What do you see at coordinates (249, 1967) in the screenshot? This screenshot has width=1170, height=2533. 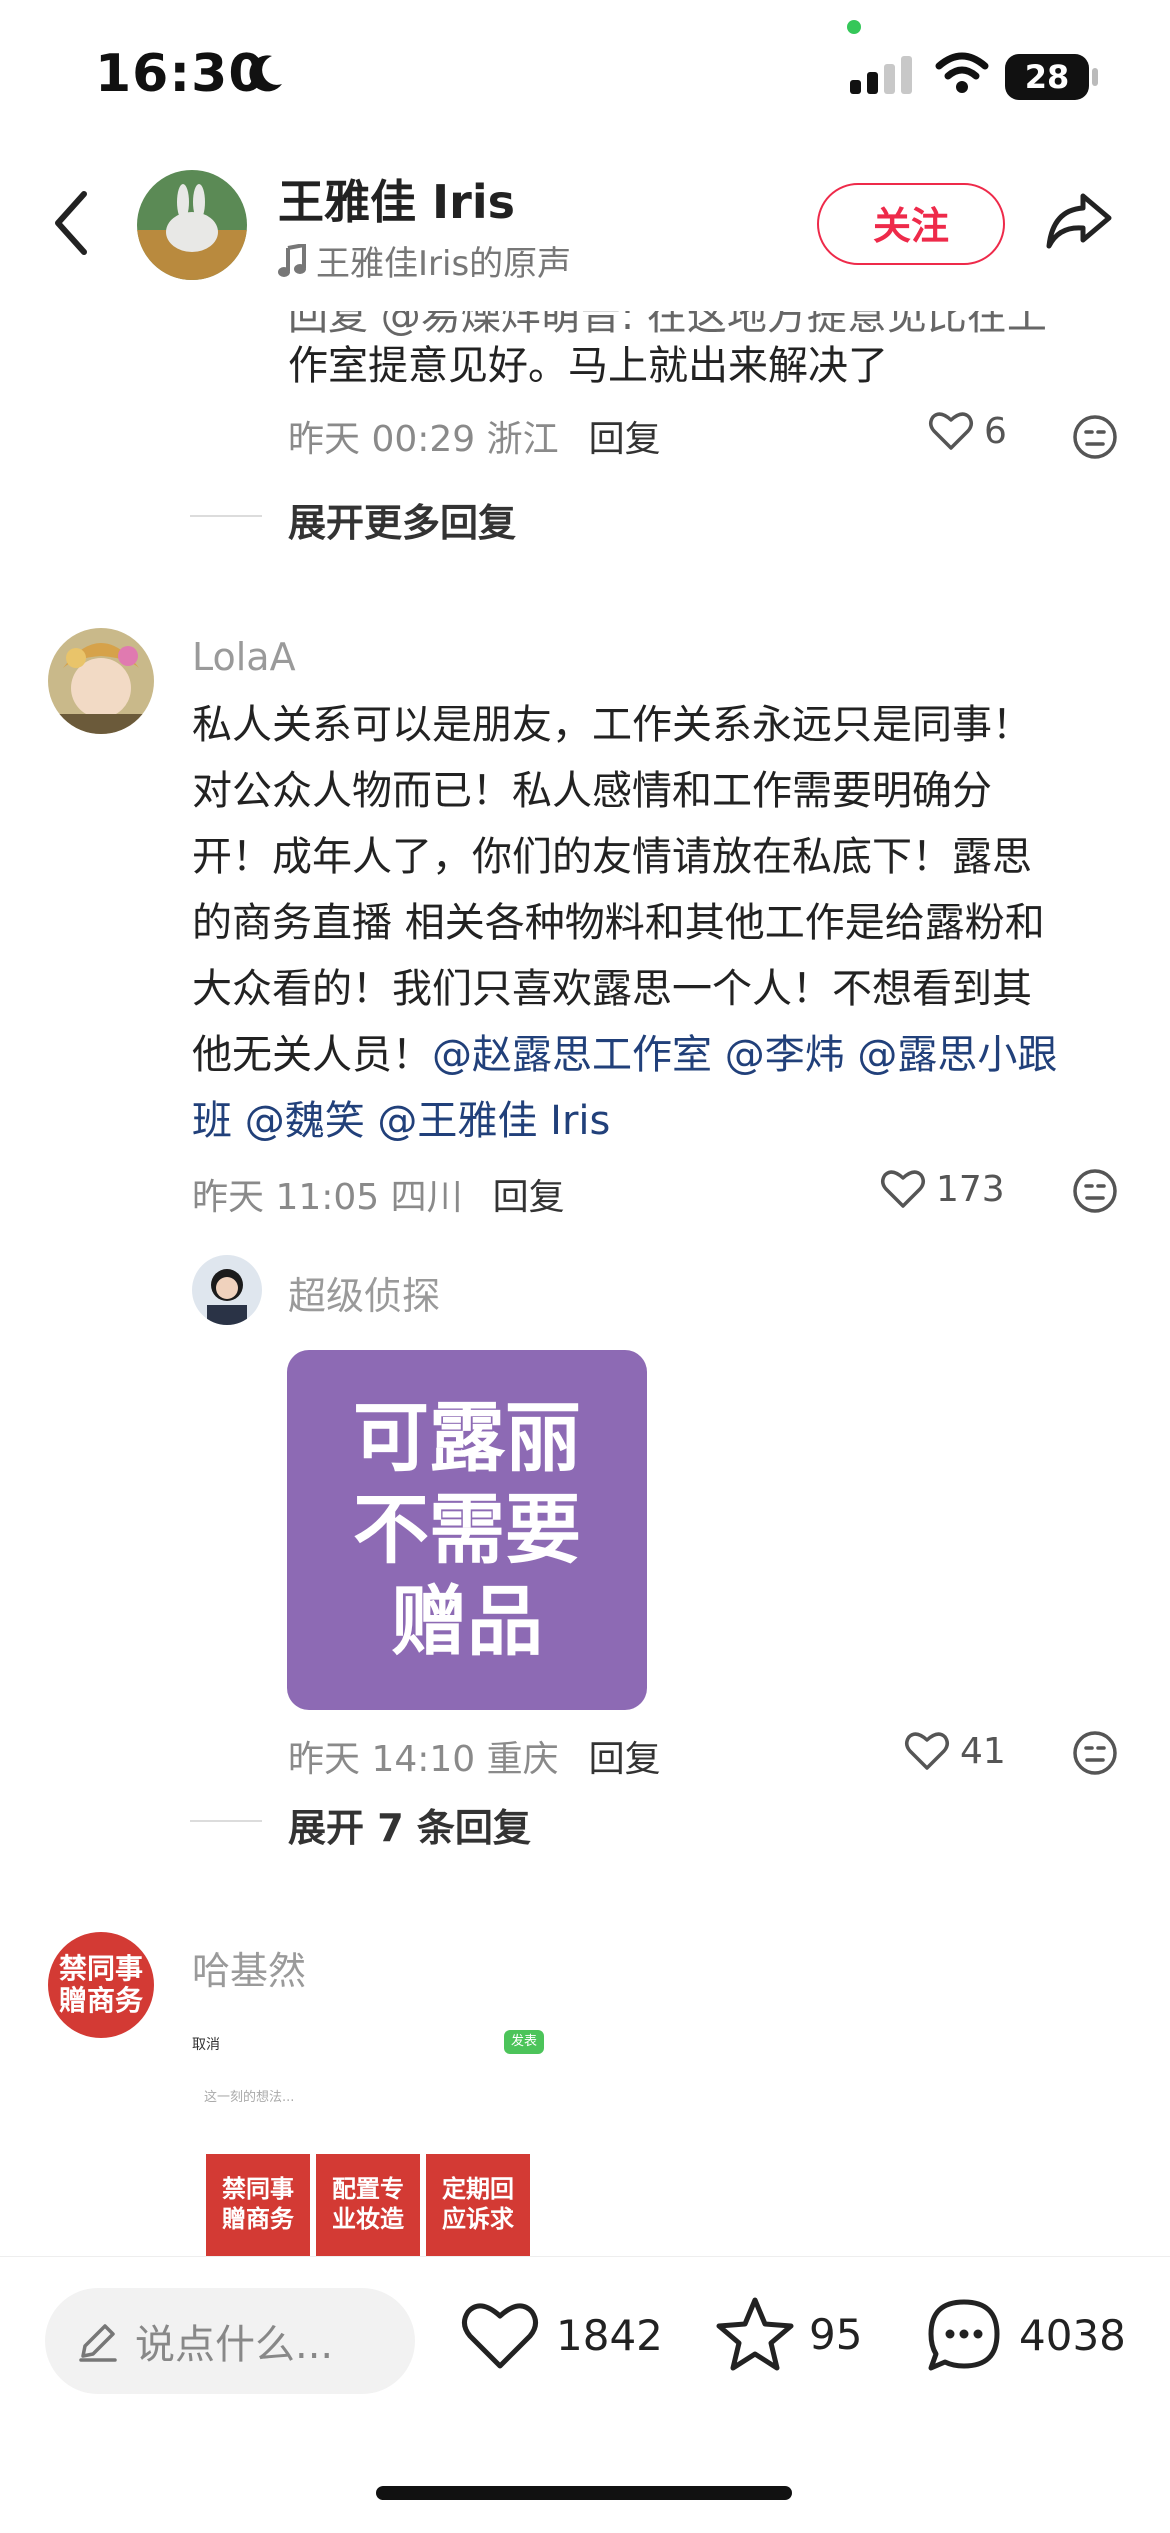 I see `comment-username: 哈基然` at bounding box center [249, 1967].